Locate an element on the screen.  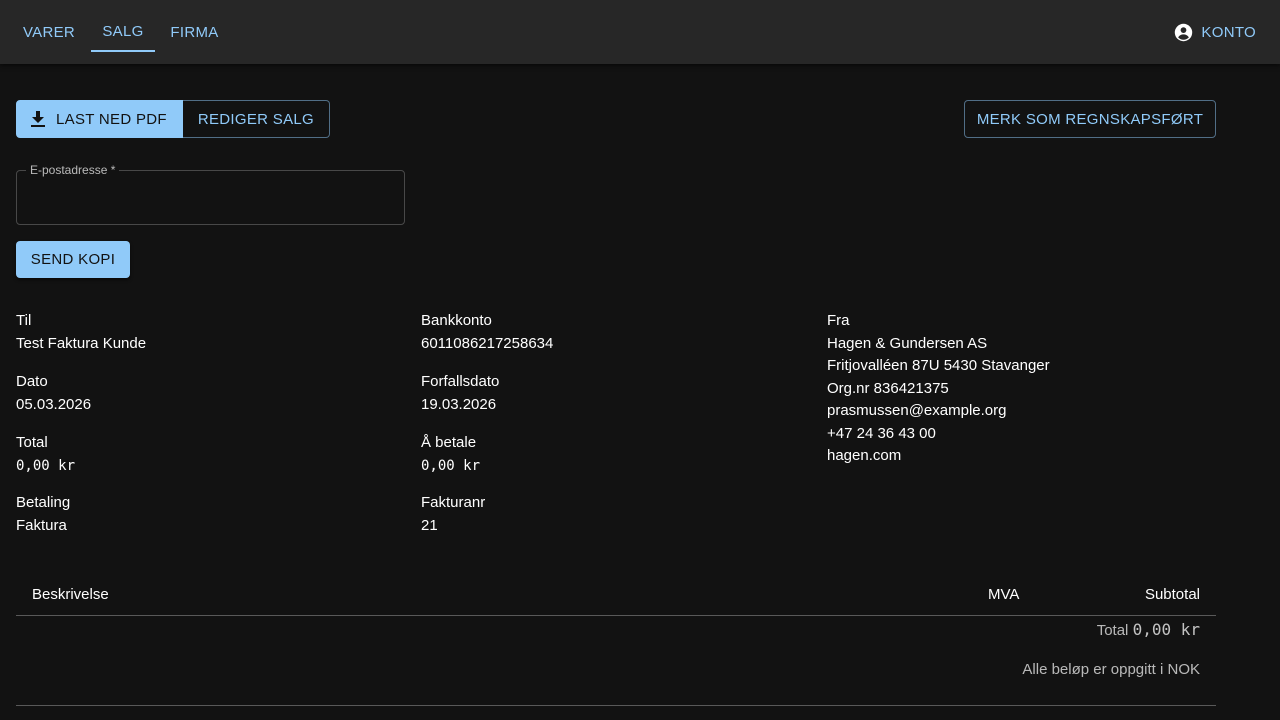
mark-as-accounted-button: MERK SOM REGNSKAPSFØRT is located at coordinates (1090, 119).